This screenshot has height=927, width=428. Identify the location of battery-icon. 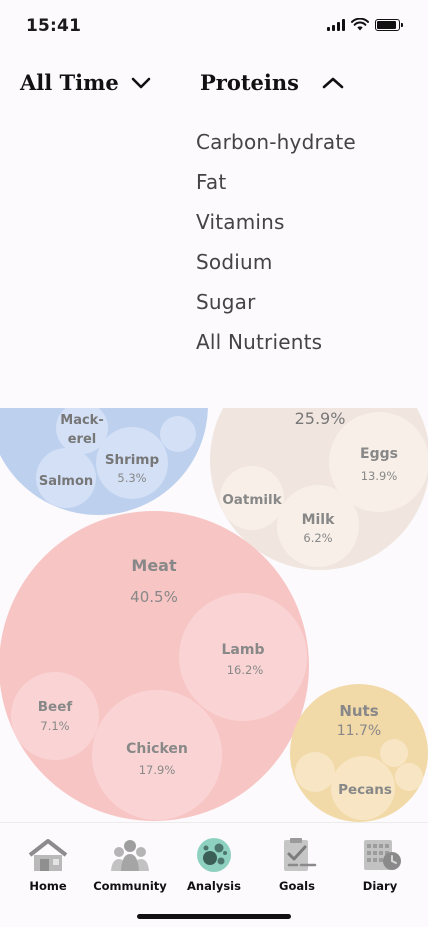
(389, 24).